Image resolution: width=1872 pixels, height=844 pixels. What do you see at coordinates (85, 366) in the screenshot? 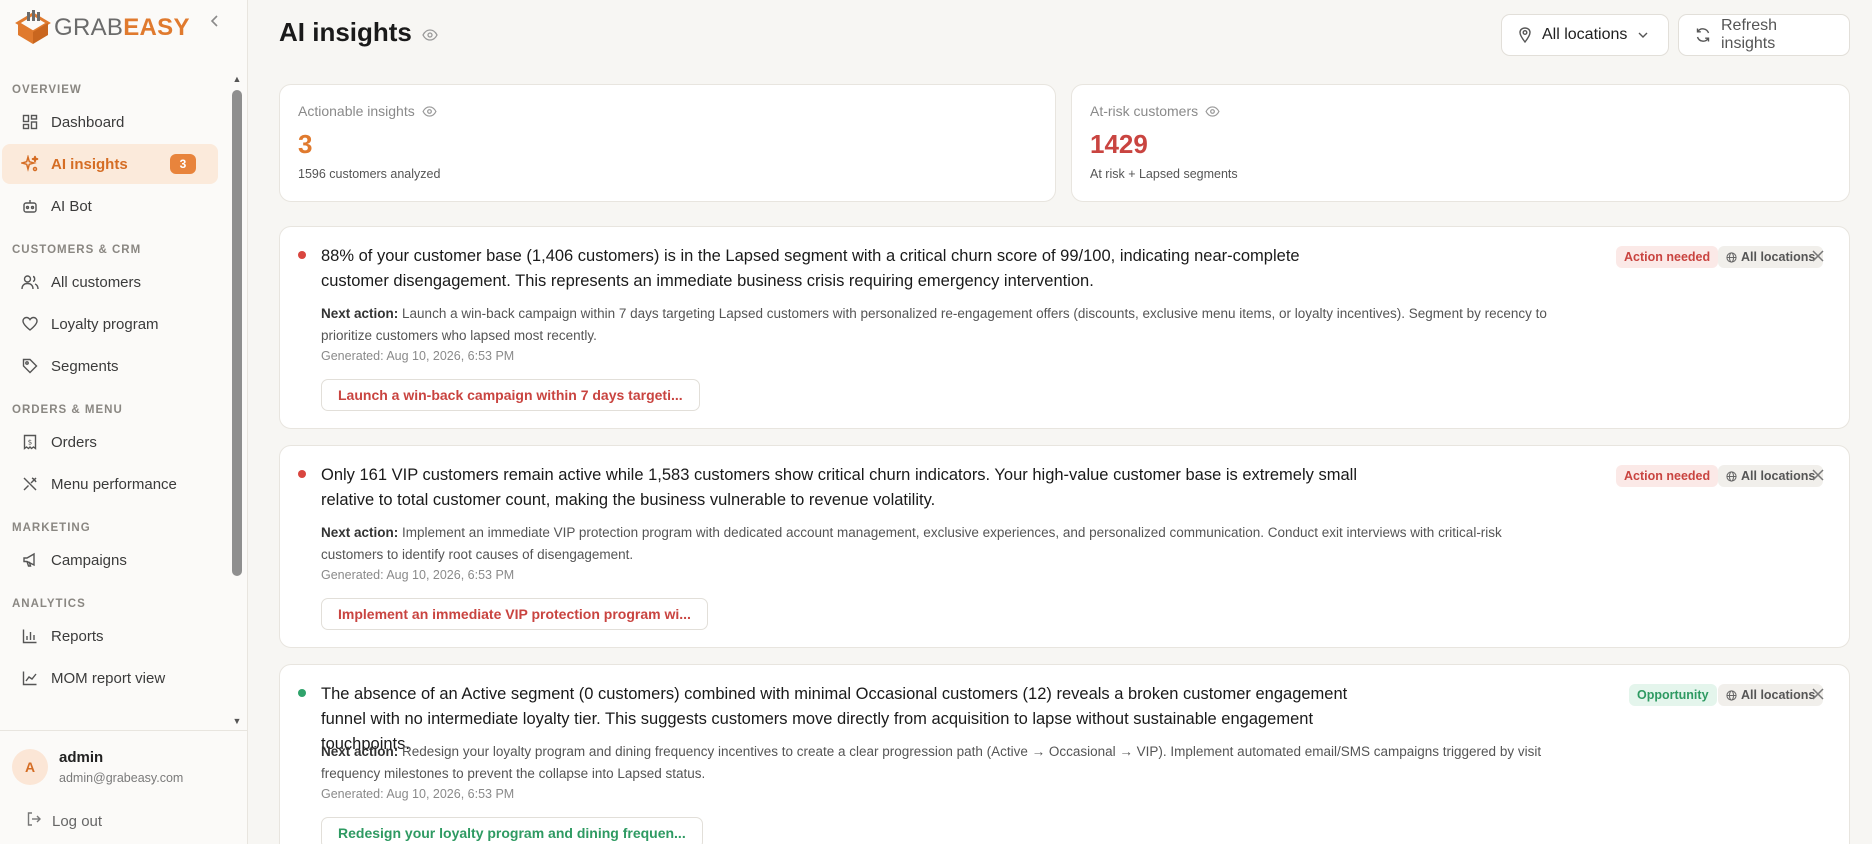
I see `sidebar-item-label: Segments` at bounding box center [85, 366].